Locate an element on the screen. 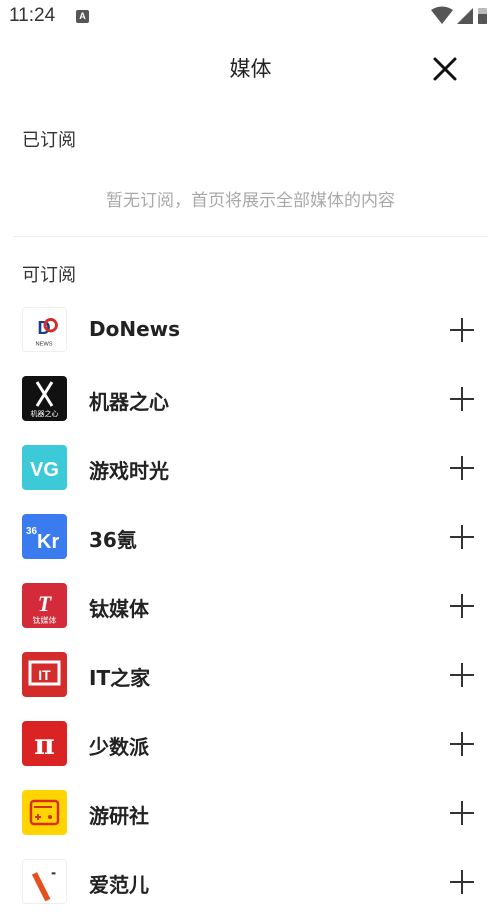  svg-text: π is located at coordinates (44, 744).